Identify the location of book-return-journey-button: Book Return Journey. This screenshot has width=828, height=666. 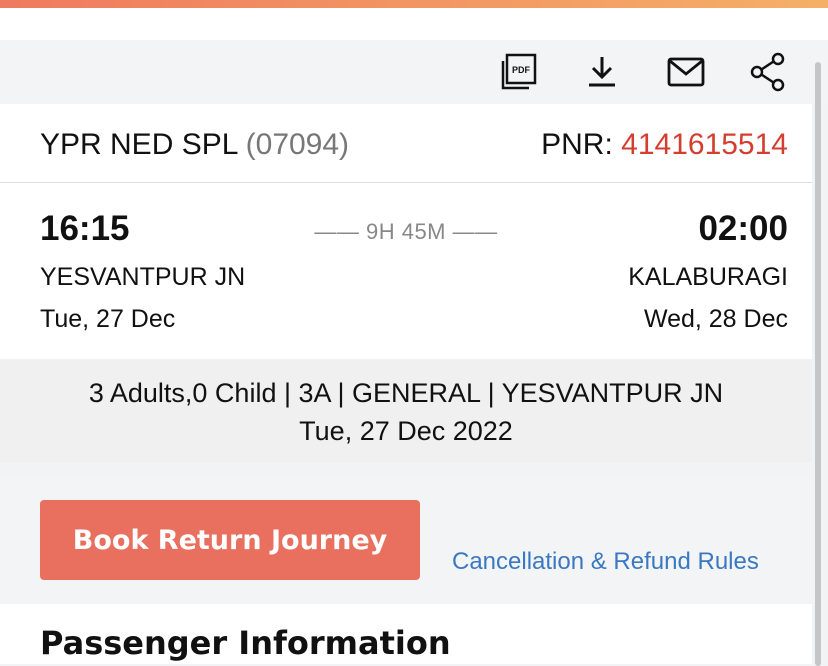
(230, 540).